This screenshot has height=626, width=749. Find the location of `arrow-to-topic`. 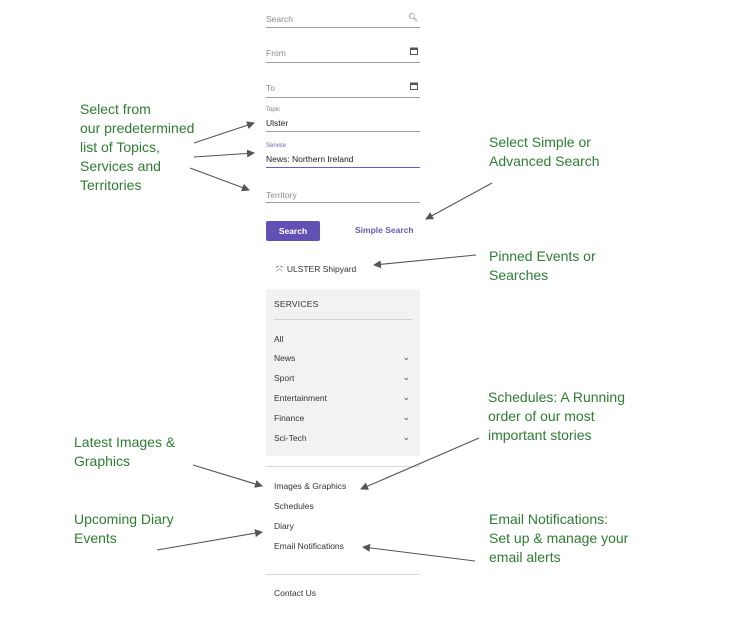

arrow-to-topic is located at coordinates (224, 132).